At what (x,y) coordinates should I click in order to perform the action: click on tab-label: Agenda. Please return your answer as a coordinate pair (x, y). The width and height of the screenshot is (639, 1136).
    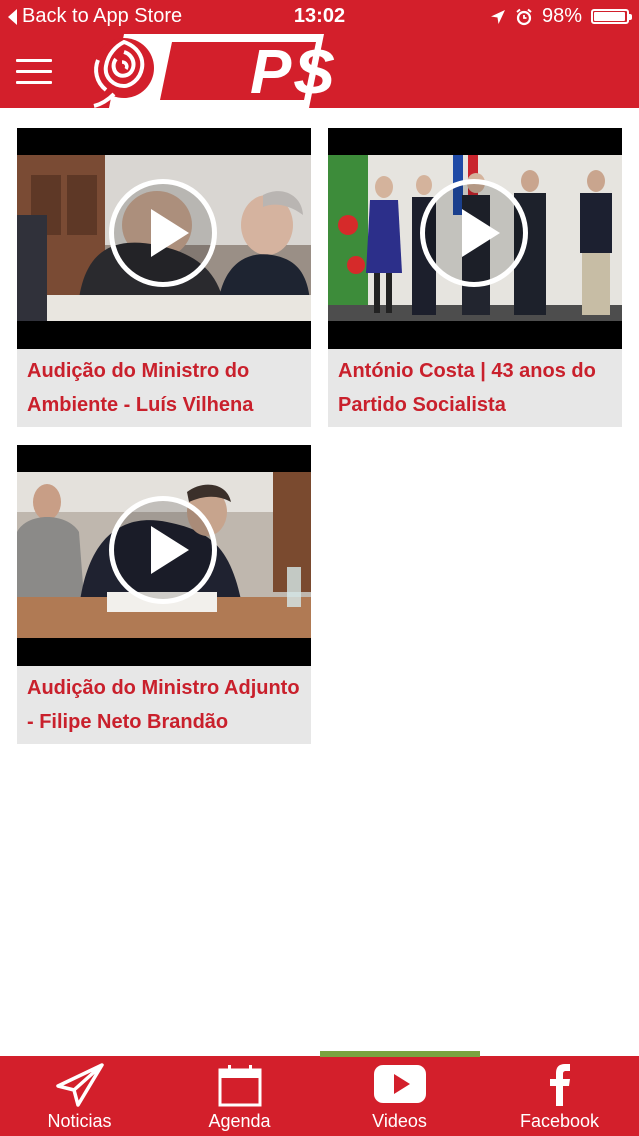
    Looking at the image, I should click on (239, 1121).